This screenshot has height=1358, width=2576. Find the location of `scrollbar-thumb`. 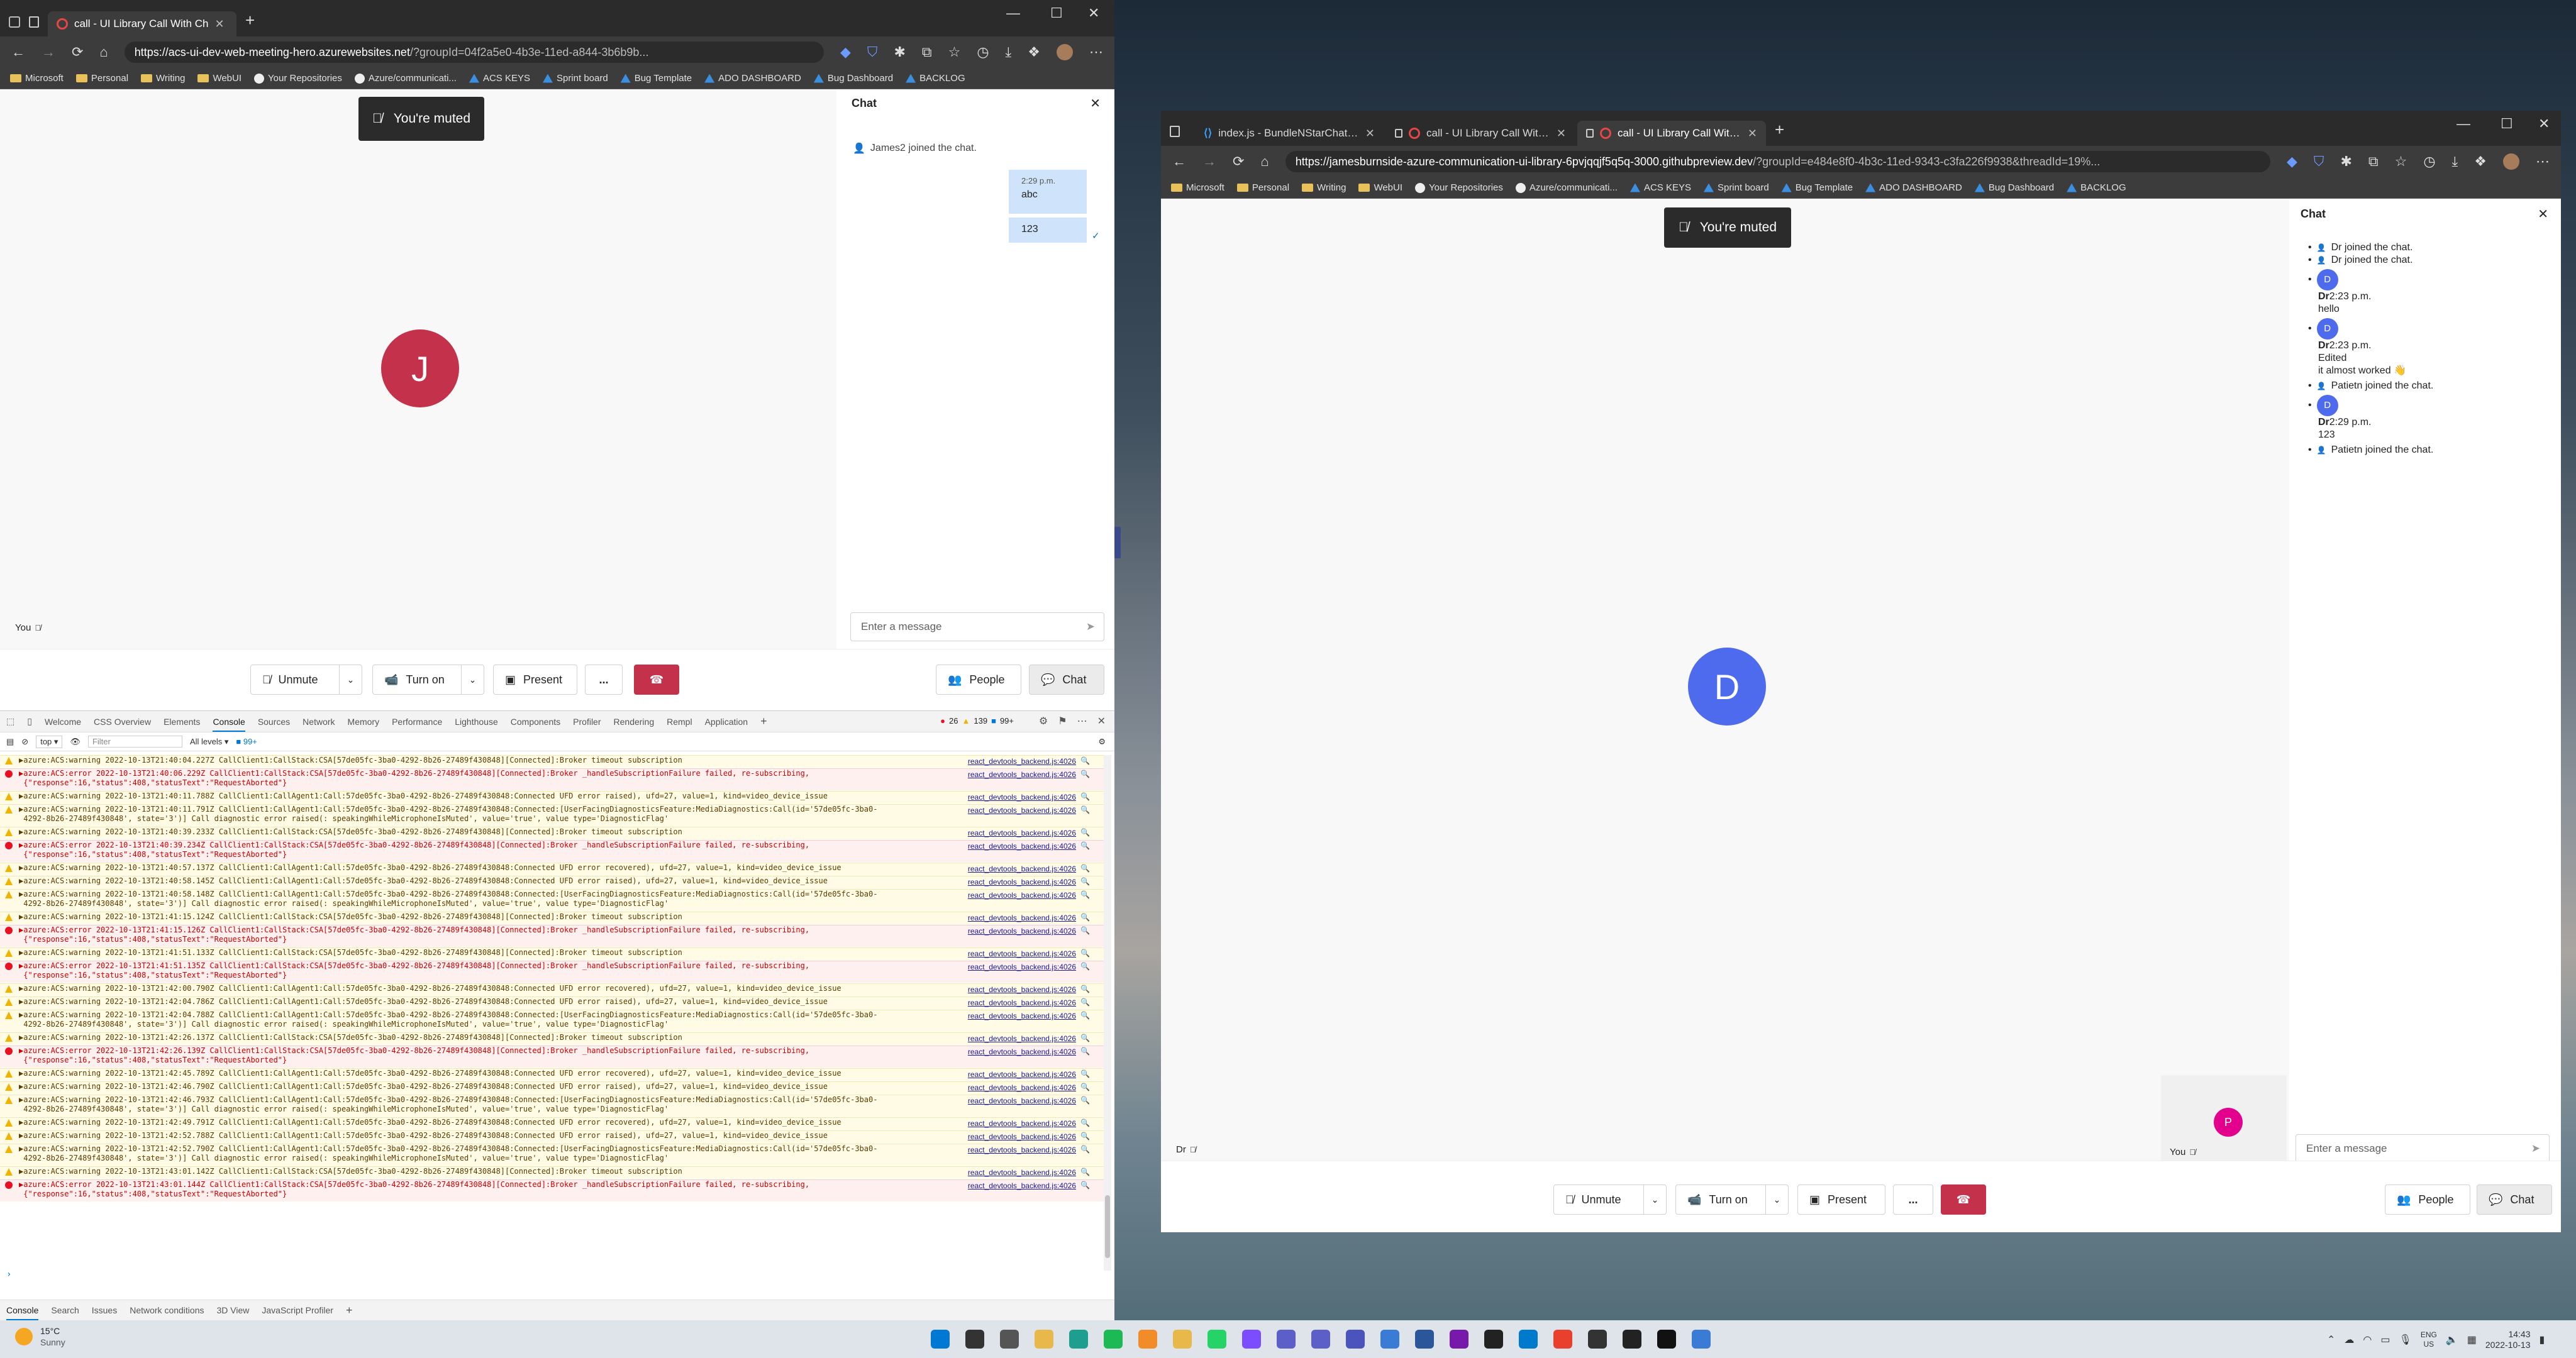

scrollbar-thumb is located at coordinates (1107, 1226).